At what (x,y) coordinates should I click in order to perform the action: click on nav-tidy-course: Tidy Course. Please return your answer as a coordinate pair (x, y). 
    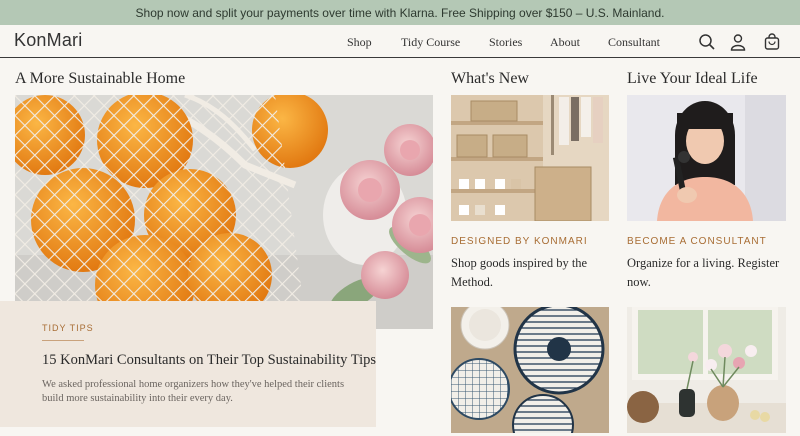
    Looking at the image, I should click on (430, 42).